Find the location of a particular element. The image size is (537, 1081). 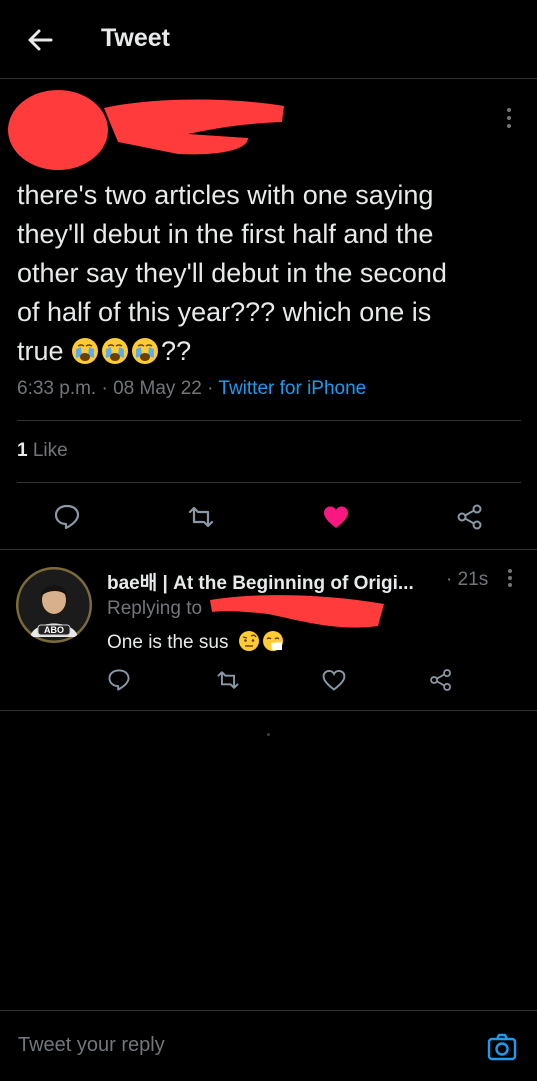

avatar-photo: ABO is located at coordinates (54, 605).